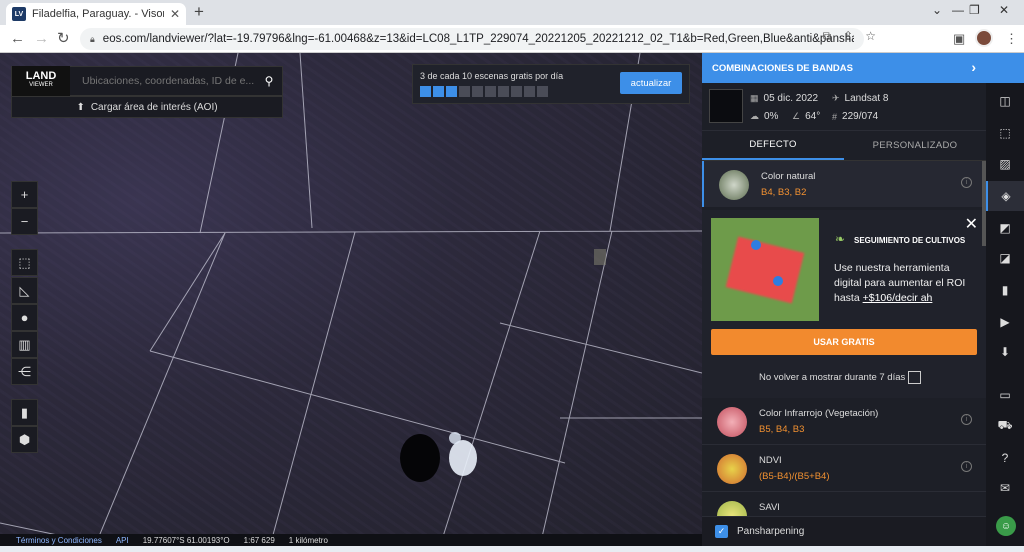 The width and height of the screenshot is (1024, 552). What do you see at coordinates (269, 81) in the screenshot?
I see `search-icon: ⚲` at bounding box center [269, 81].